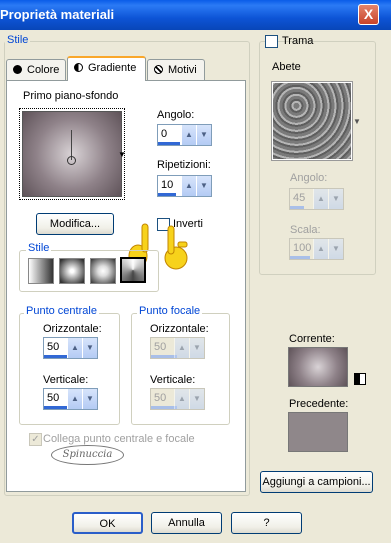  What do you see at coordinates (203, 135) in the screenshot?
I see `angle-down-button: ▼` at bounding box center [203, 135].